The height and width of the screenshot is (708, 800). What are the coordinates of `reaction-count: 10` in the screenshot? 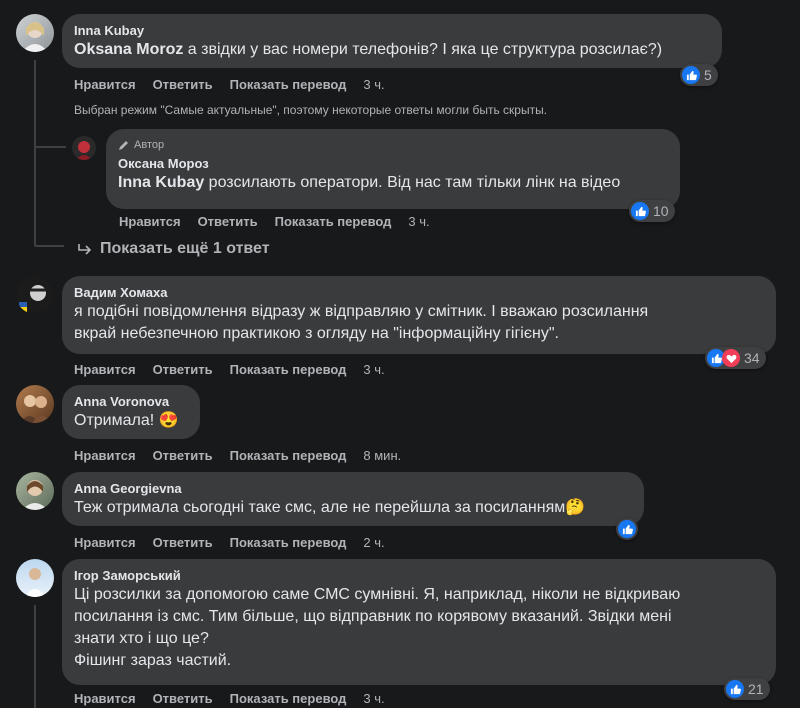 It's located at (661, 211).